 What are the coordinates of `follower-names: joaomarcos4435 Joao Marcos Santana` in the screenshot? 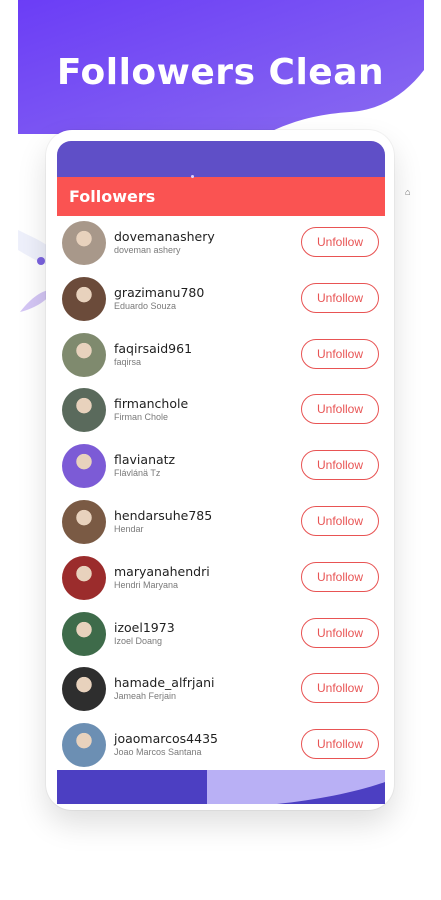 It's located at (166, 744).